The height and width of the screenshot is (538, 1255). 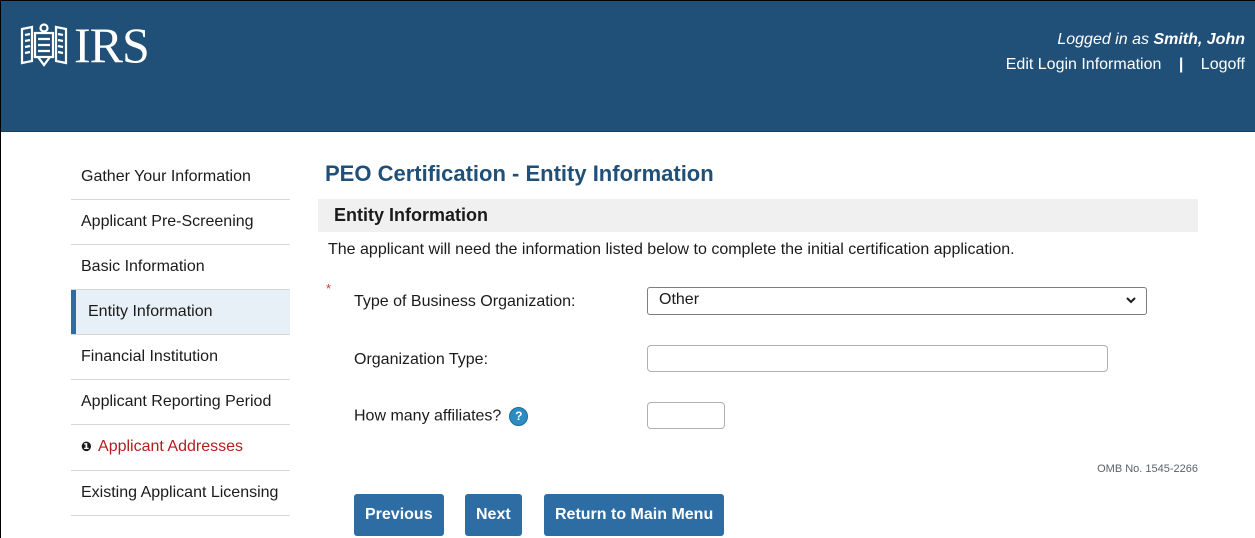 I want to click on org-type-input, so click(x=877, y=358).